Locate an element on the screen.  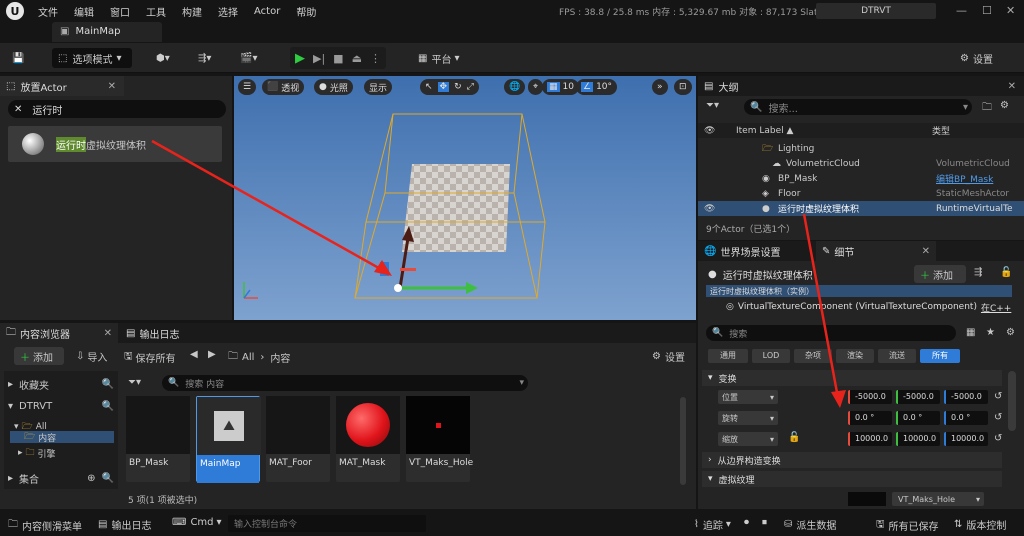
eject-icon: ⏏ is located at coordinates (357, 58).